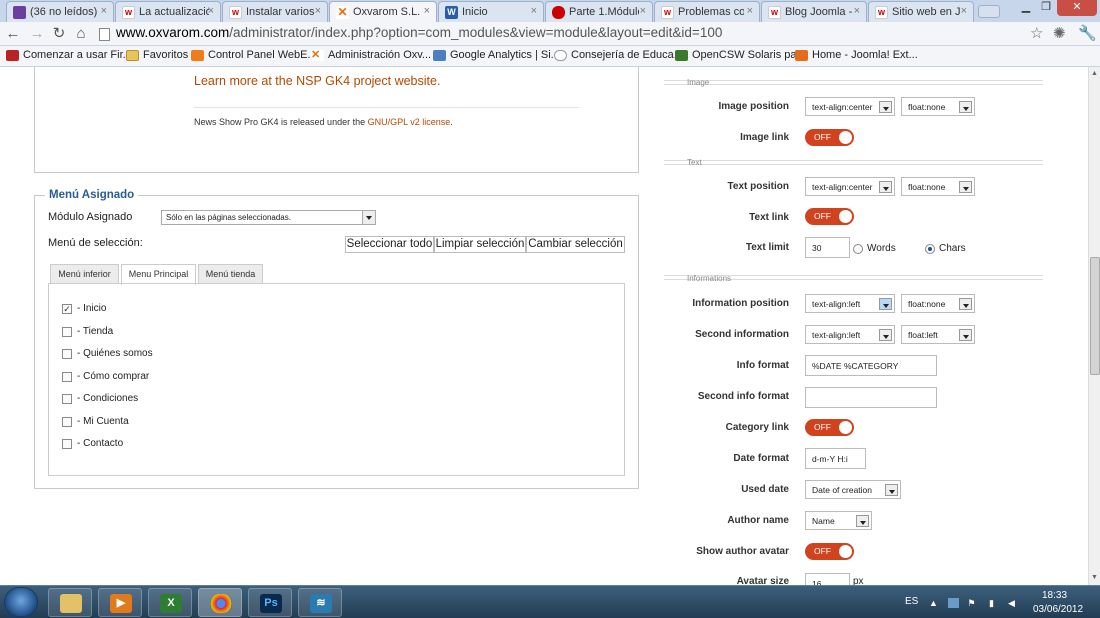 Image resolution: width=1100 pixels, height=618 pixels. What do you see at coordinates (157, 55) in the screenshot?
I see `bookmark-favoritos: Favoritos` at bounding box center [157, 55].